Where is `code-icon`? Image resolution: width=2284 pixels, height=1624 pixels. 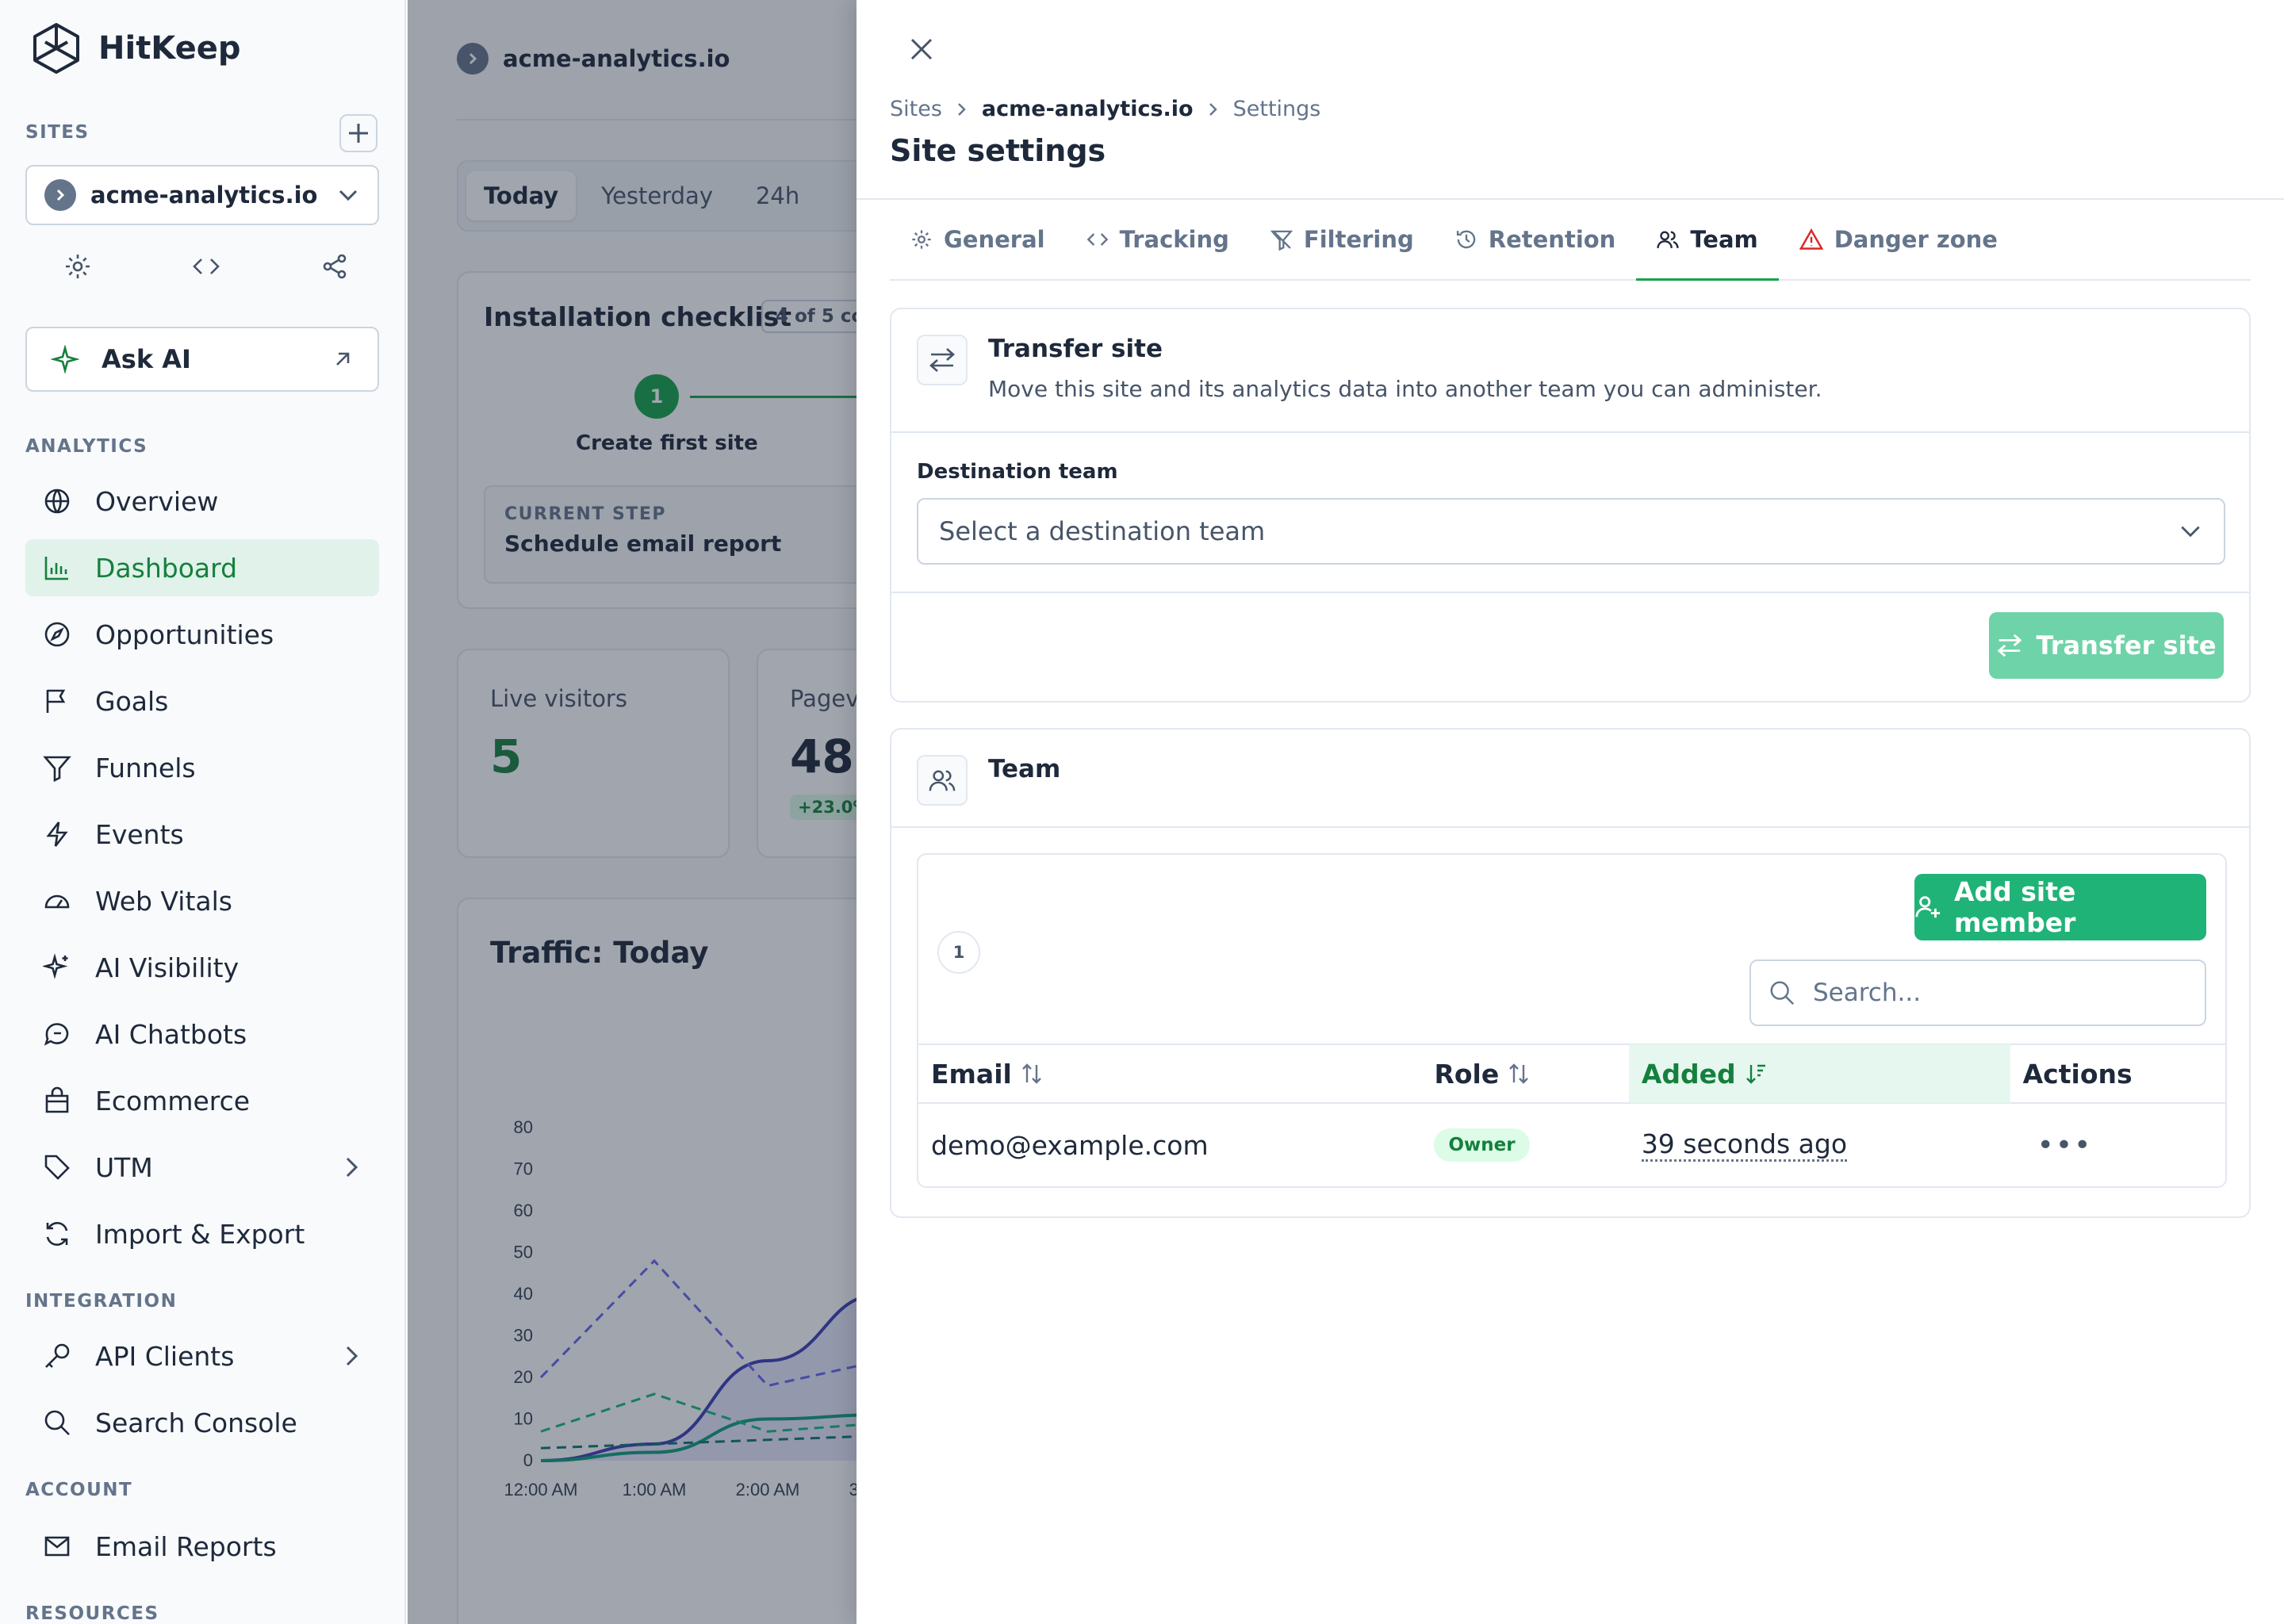 code-icon is located at coordinates (206, 266).